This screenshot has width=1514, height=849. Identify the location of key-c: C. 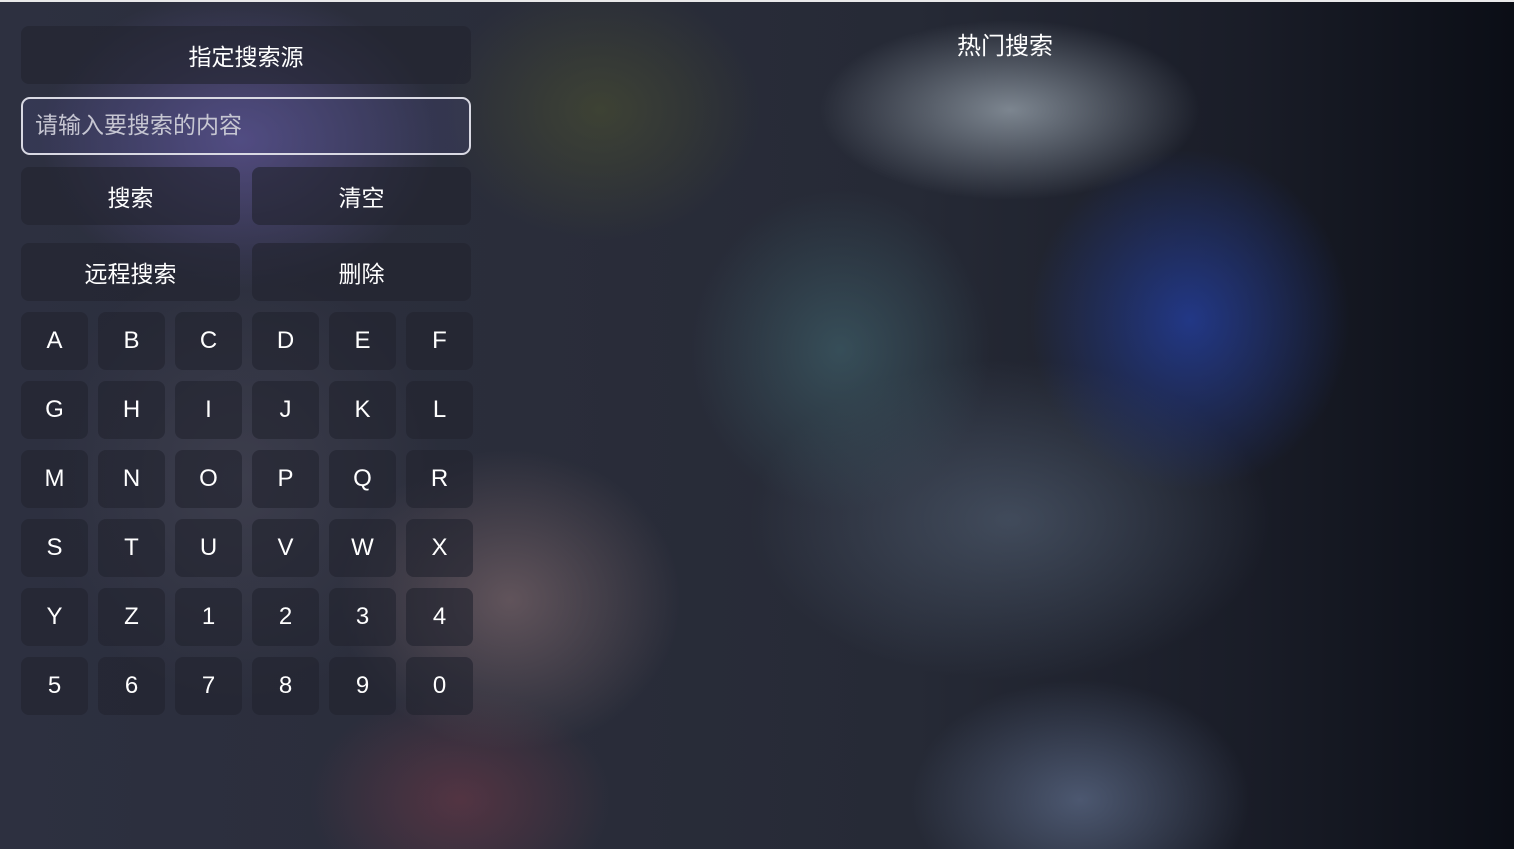
(208, 341).